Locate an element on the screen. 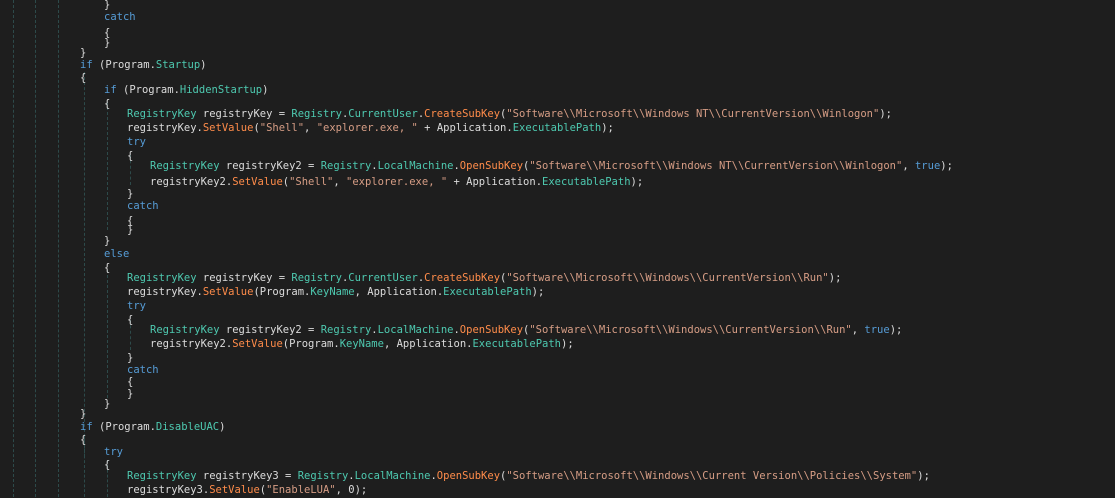  code-token: , 0); is located at coordinates (351, 490).